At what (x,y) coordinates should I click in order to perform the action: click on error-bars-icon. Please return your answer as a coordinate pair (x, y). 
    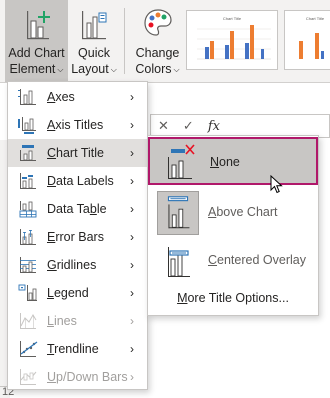
    Looking at the image, I should click on (28, 237).